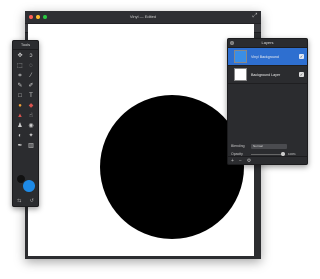  I want to click on ellipse-select-icon: ◌, so click(31, 66).